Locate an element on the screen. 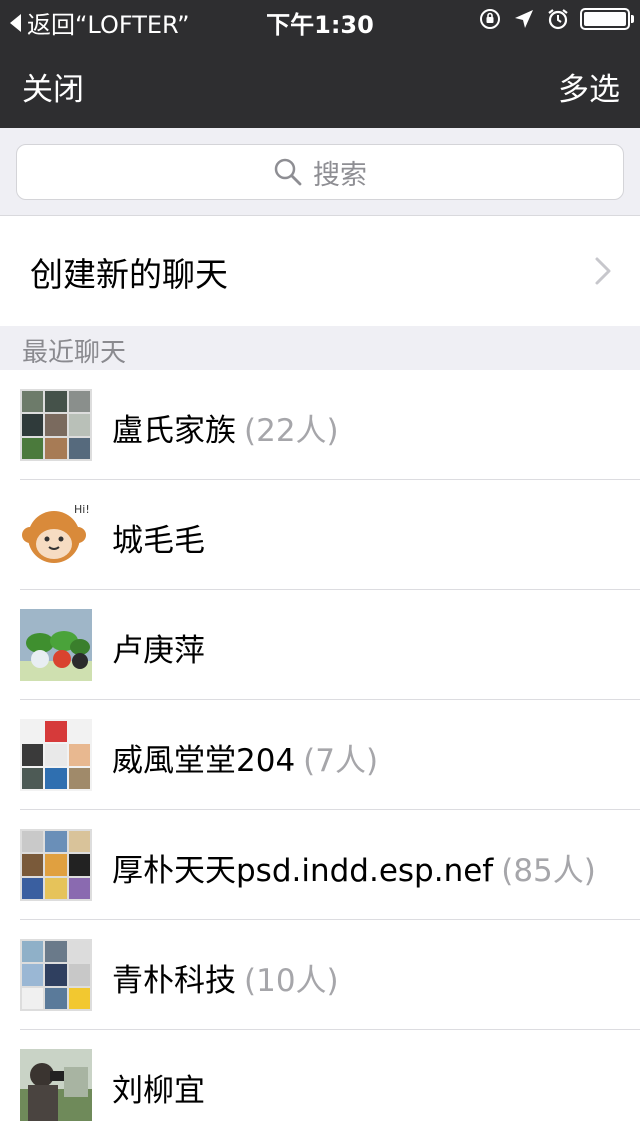  search-input: 搜索 is located at coordinates (320, 172).